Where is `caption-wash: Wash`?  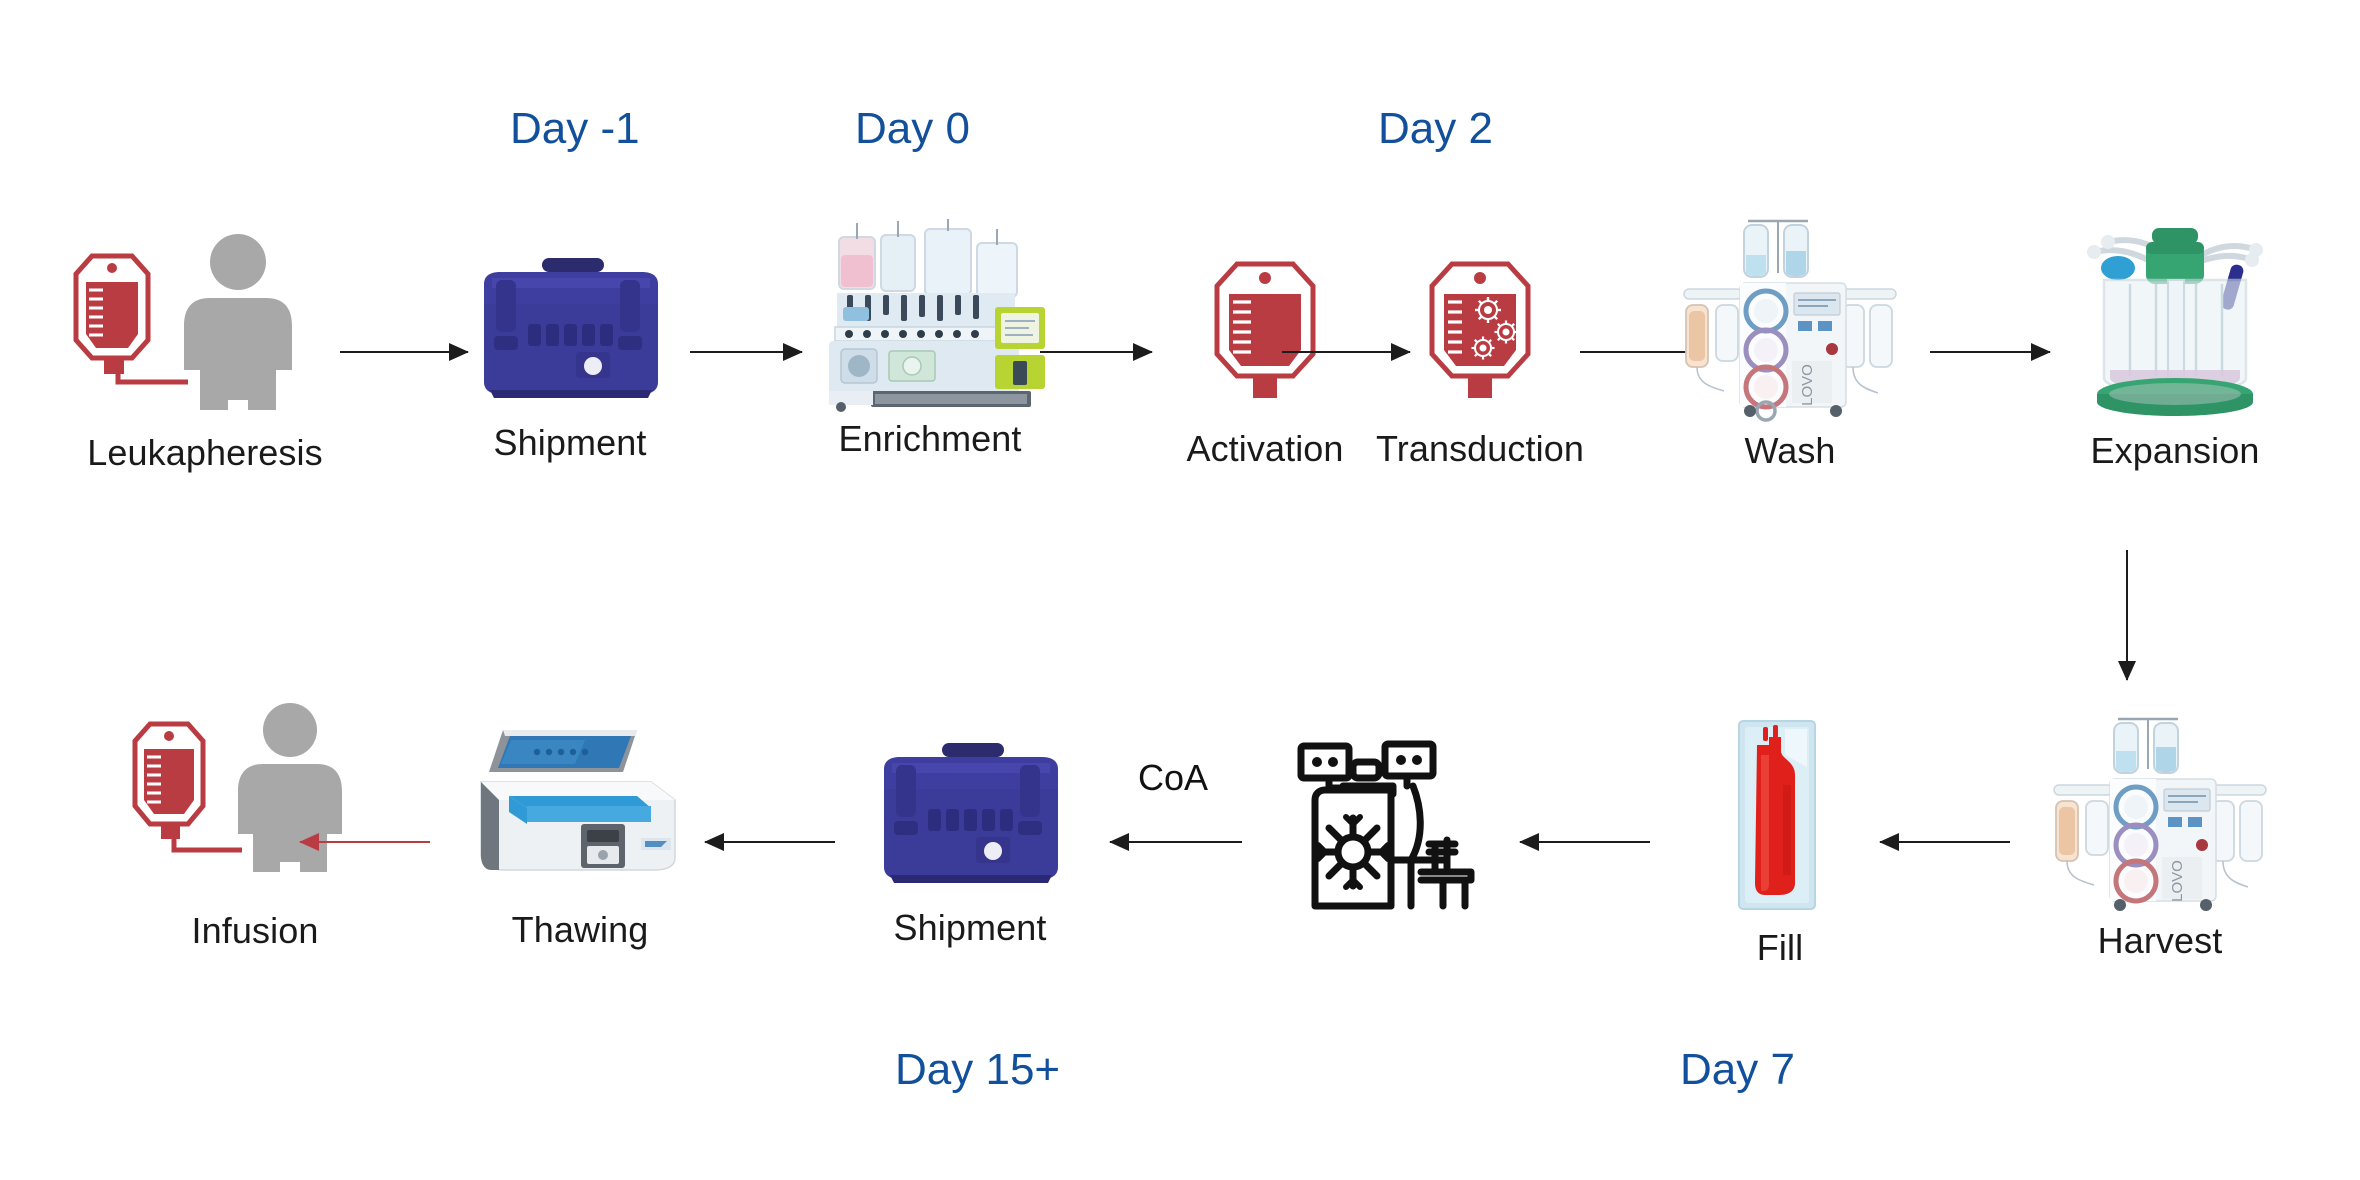 caption-wash: Wash is located at coordinates (1790, 450).